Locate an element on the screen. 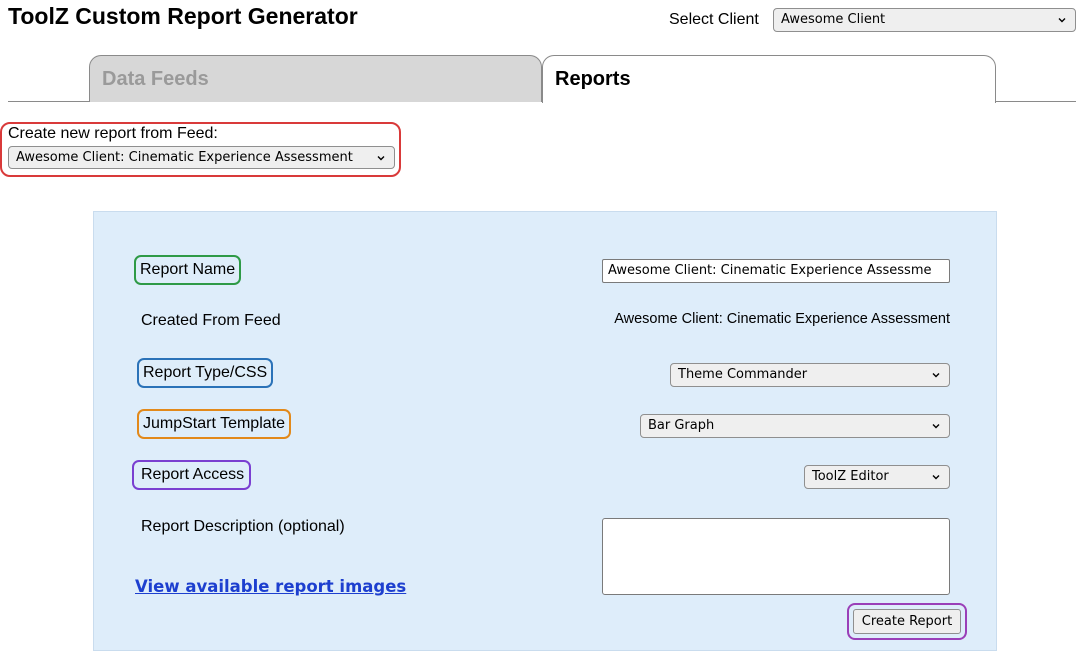  app-title: ToolZ Custom Report Generator is located at coordinates (183, 16).